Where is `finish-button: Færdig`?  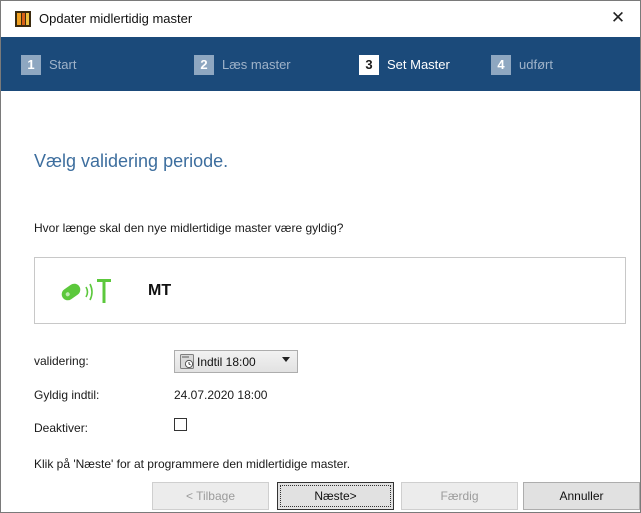 finish-button: Færdig is located at coordinates (459, 496).